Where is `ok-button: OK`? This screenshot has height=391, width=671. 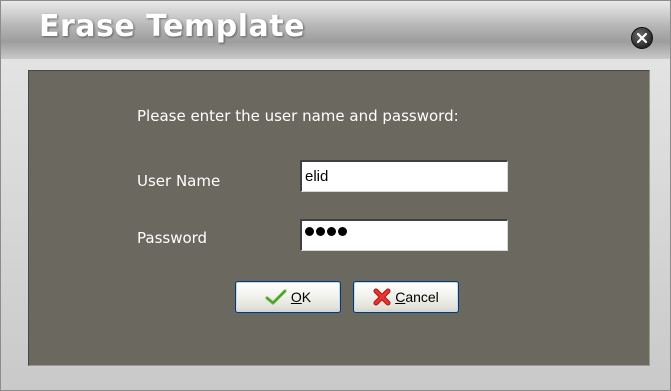 ok-button: OK is located at coordinates (288, 297).